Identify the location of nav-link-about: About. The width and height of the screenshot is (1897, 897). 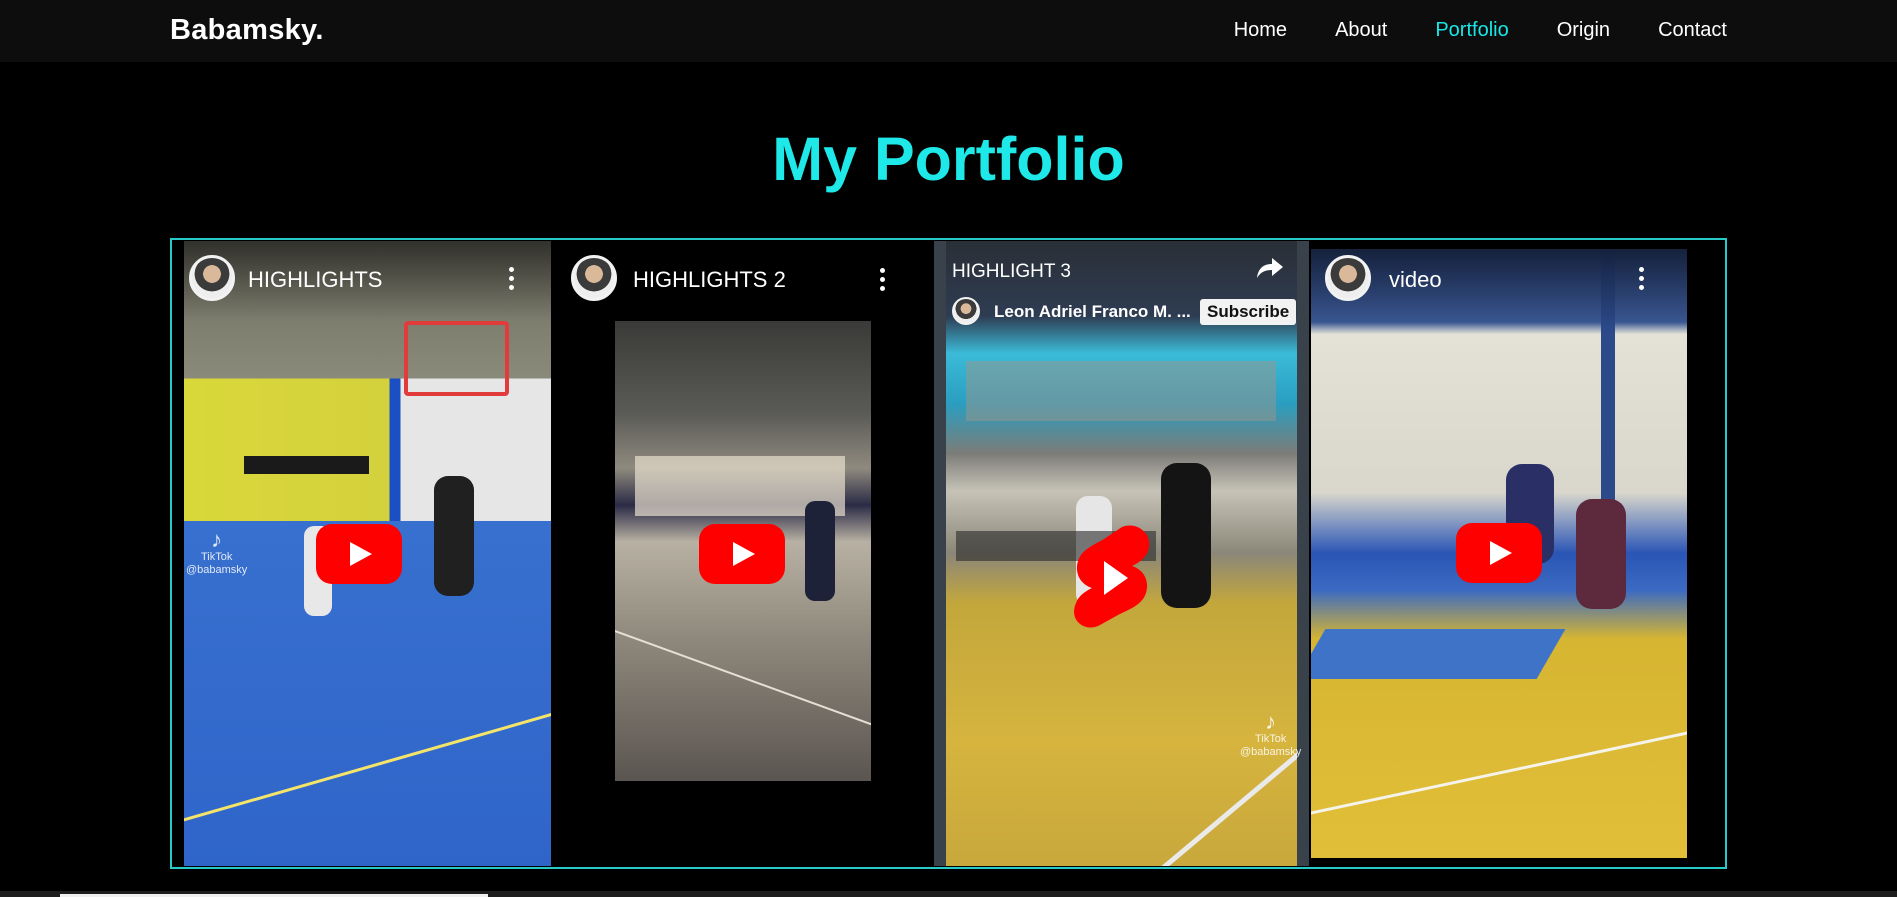
(1361, 30).